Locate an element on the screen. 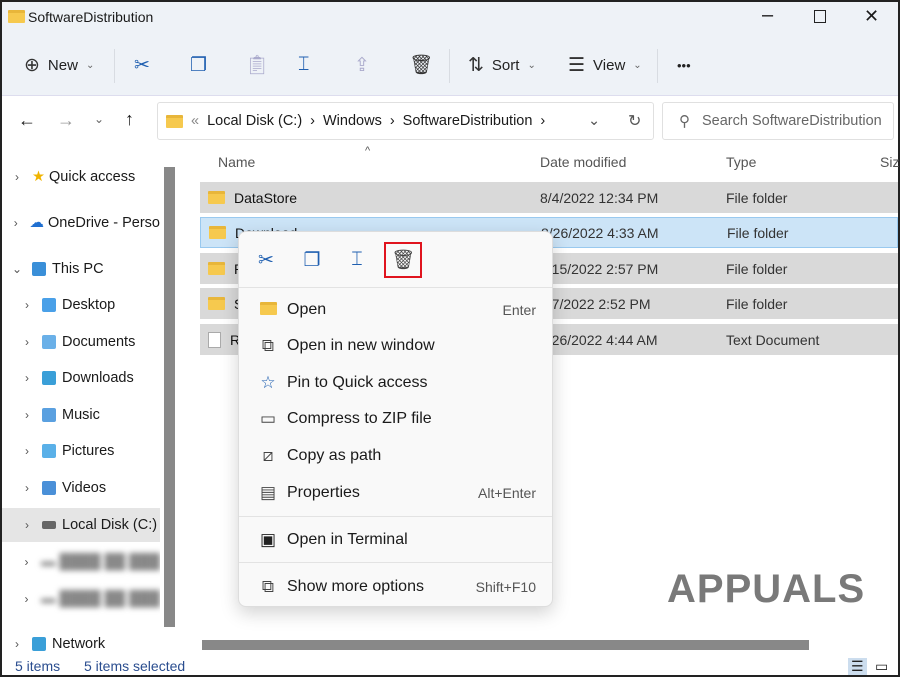  nav-label: OneDrive - Perso is located at coordinates (103, 223).